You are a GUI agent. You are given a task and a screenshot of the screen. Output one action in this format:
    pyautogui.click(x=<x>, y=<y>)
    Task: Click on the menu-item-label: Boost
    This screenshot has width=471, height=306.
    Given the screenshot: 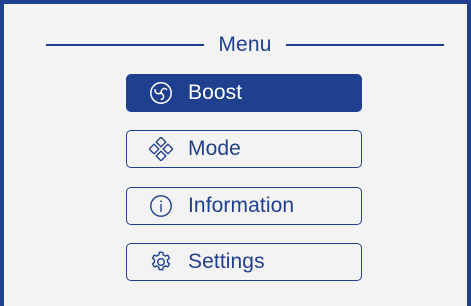 What is the action you would take?
    pyautogui.click(x=215, y=92)
    